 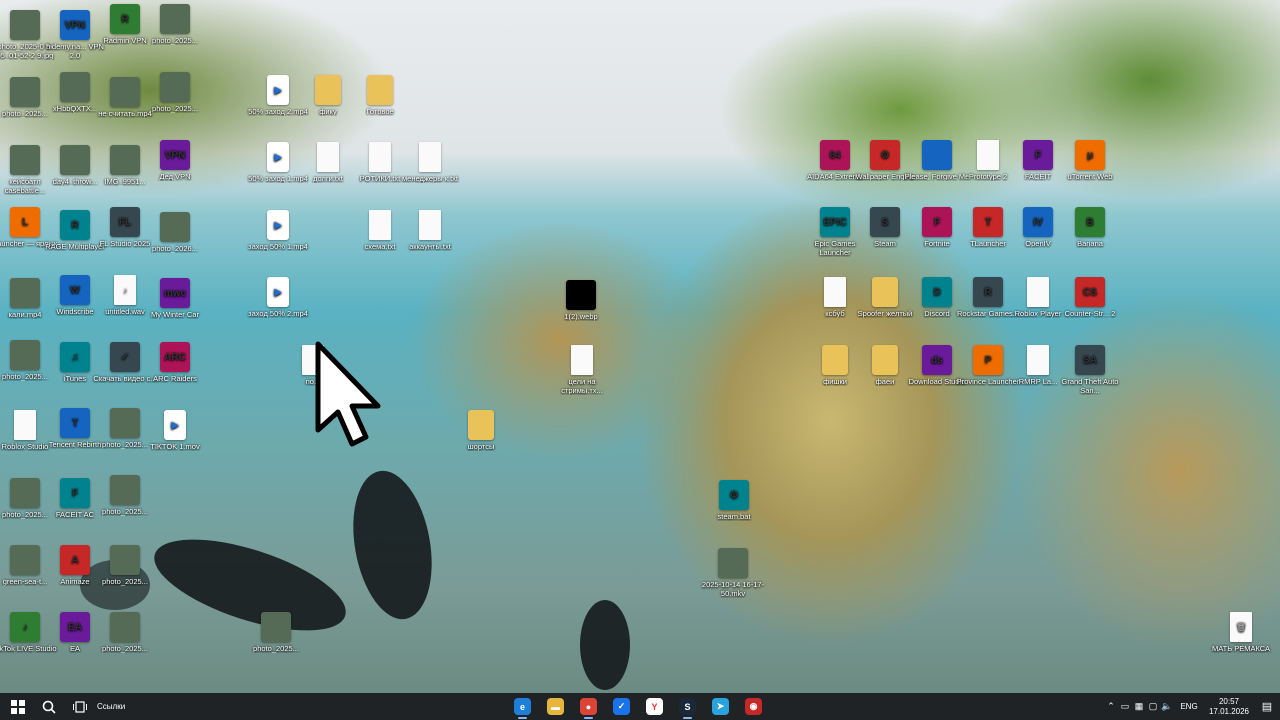 I want to click on desktop-icon: менеджеры к.txt, so click(x=430, y=162).